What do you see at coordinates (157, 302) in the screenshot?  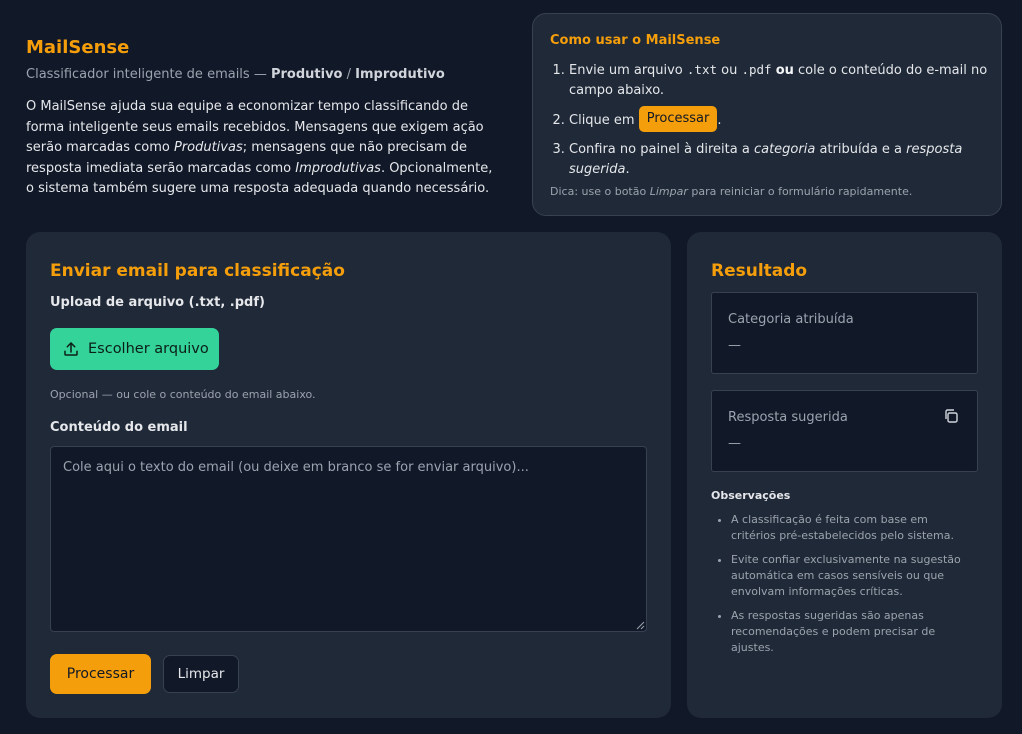 I see `upload-label: Upload de arquivo (.txt, .pdf)` at bounding box center [157, 302].